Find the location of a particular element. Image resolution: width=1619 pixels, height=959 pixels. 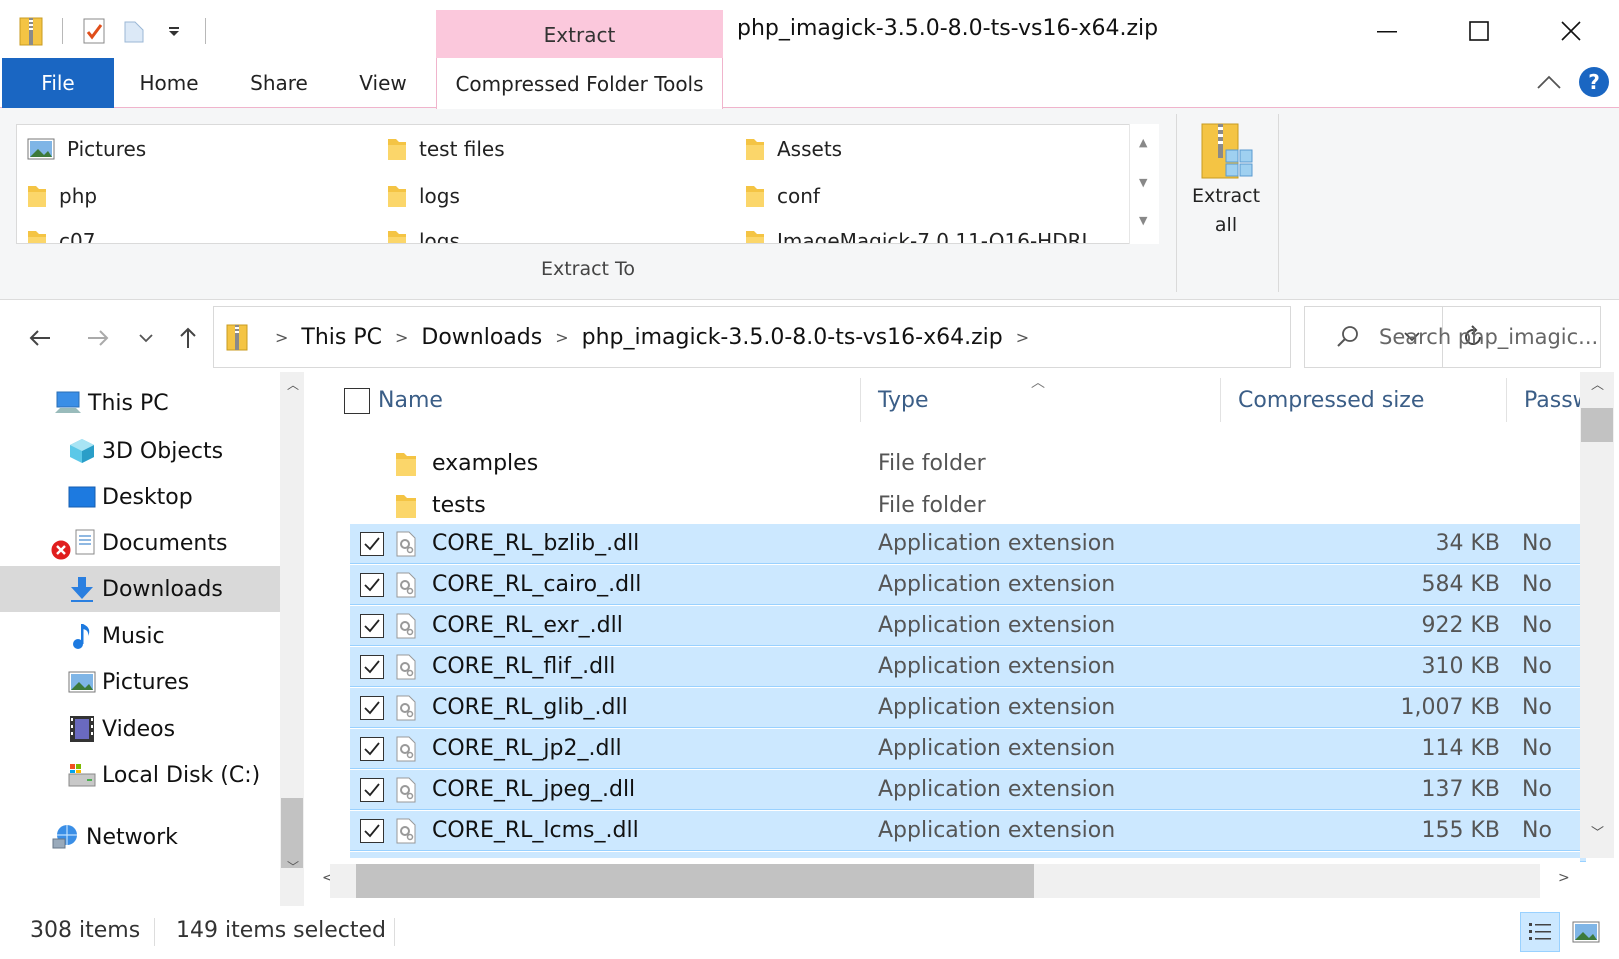

vertical-scroll-thumb is located at coordinates (1597, 425).